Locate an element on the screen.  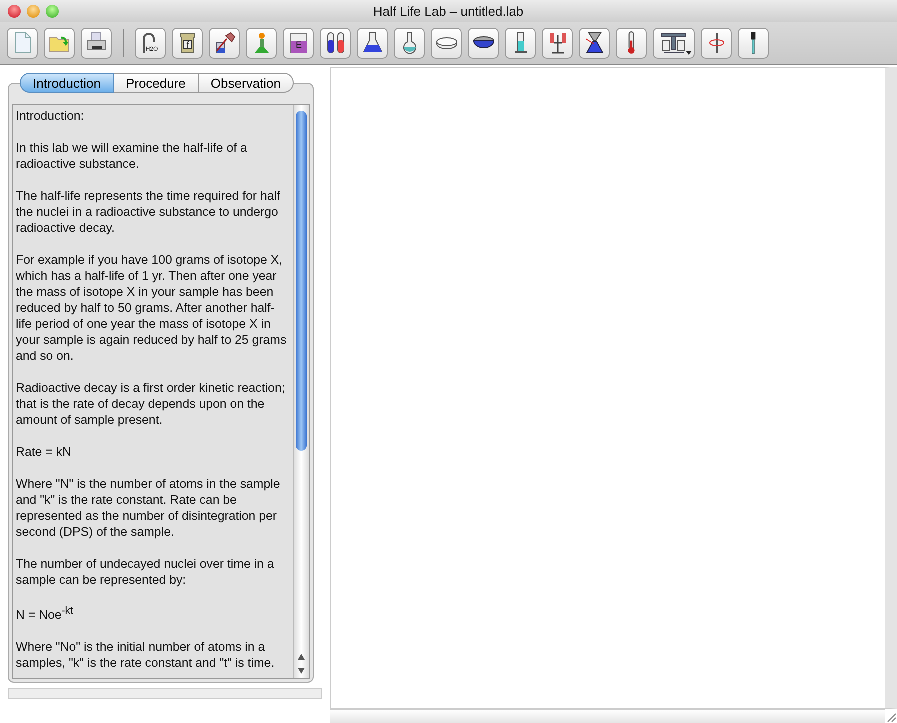
tab: Introduction is located at coordinates (67, 83).